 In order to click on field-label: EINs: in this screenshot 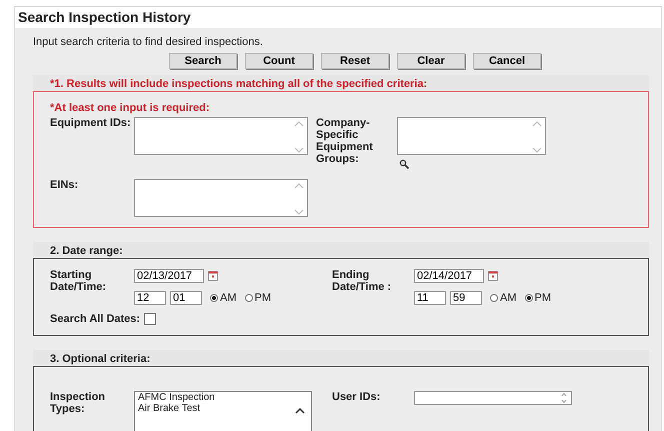, I will do `click(65, 186)`.